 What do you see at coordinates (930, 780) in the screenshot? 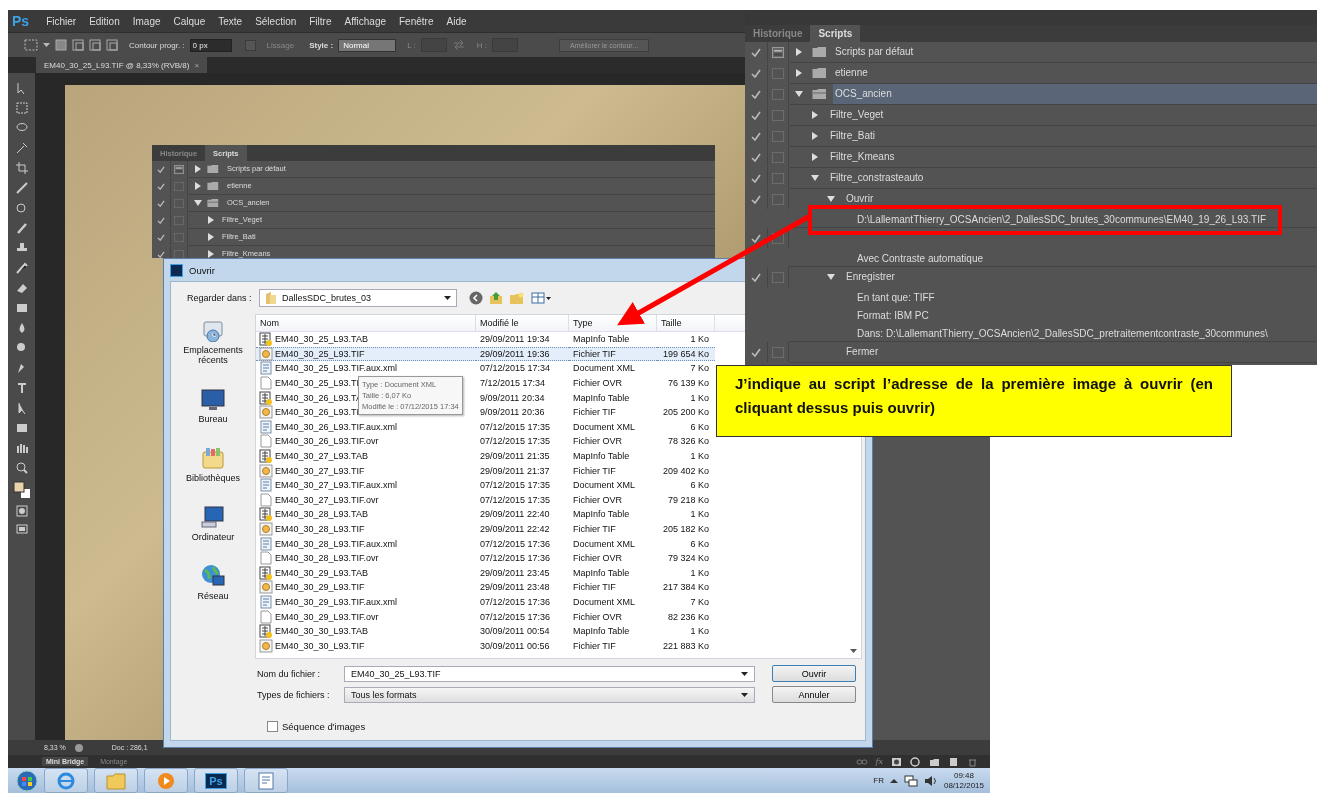
I see `speaker-icon` at bounding box center [930, 780].